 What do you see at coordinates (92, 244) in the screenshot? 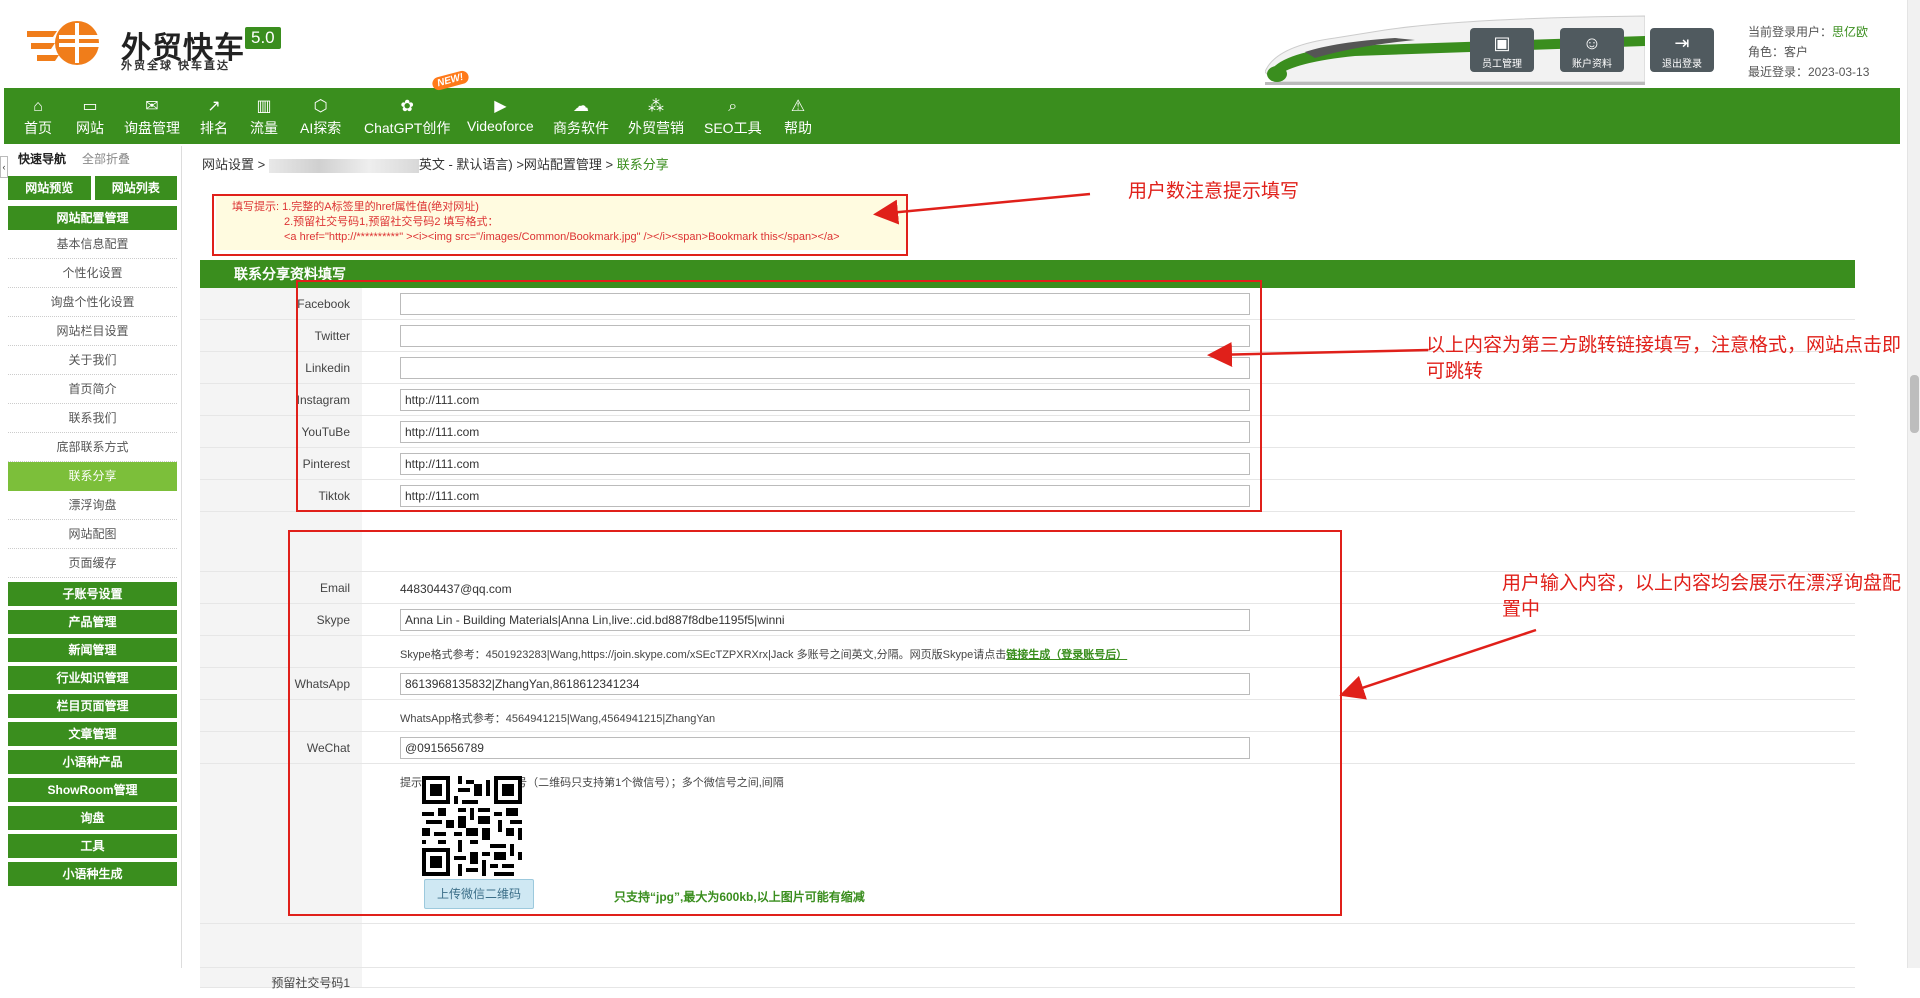
I see `sidebar-item-basic-info: 基本信息配置` at bounding box center [92, 244].